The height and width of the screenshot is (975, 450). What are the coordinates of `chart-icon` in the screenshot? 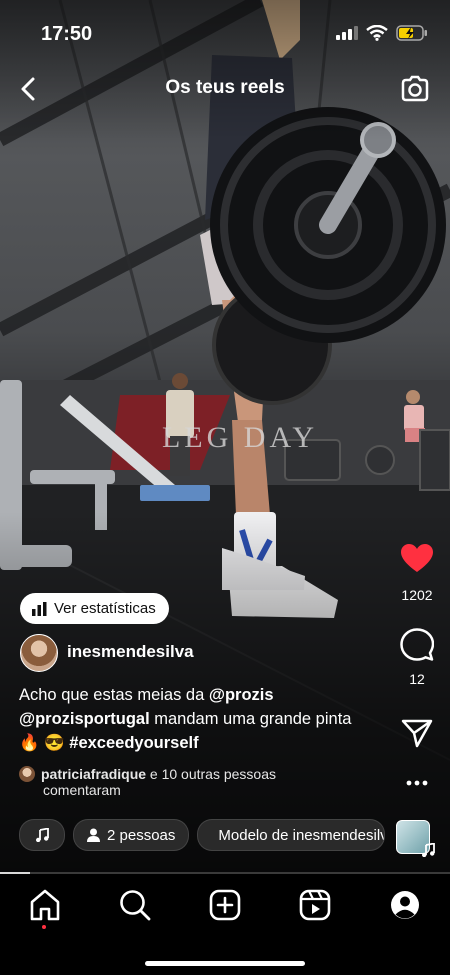 It's located at (39, 608).